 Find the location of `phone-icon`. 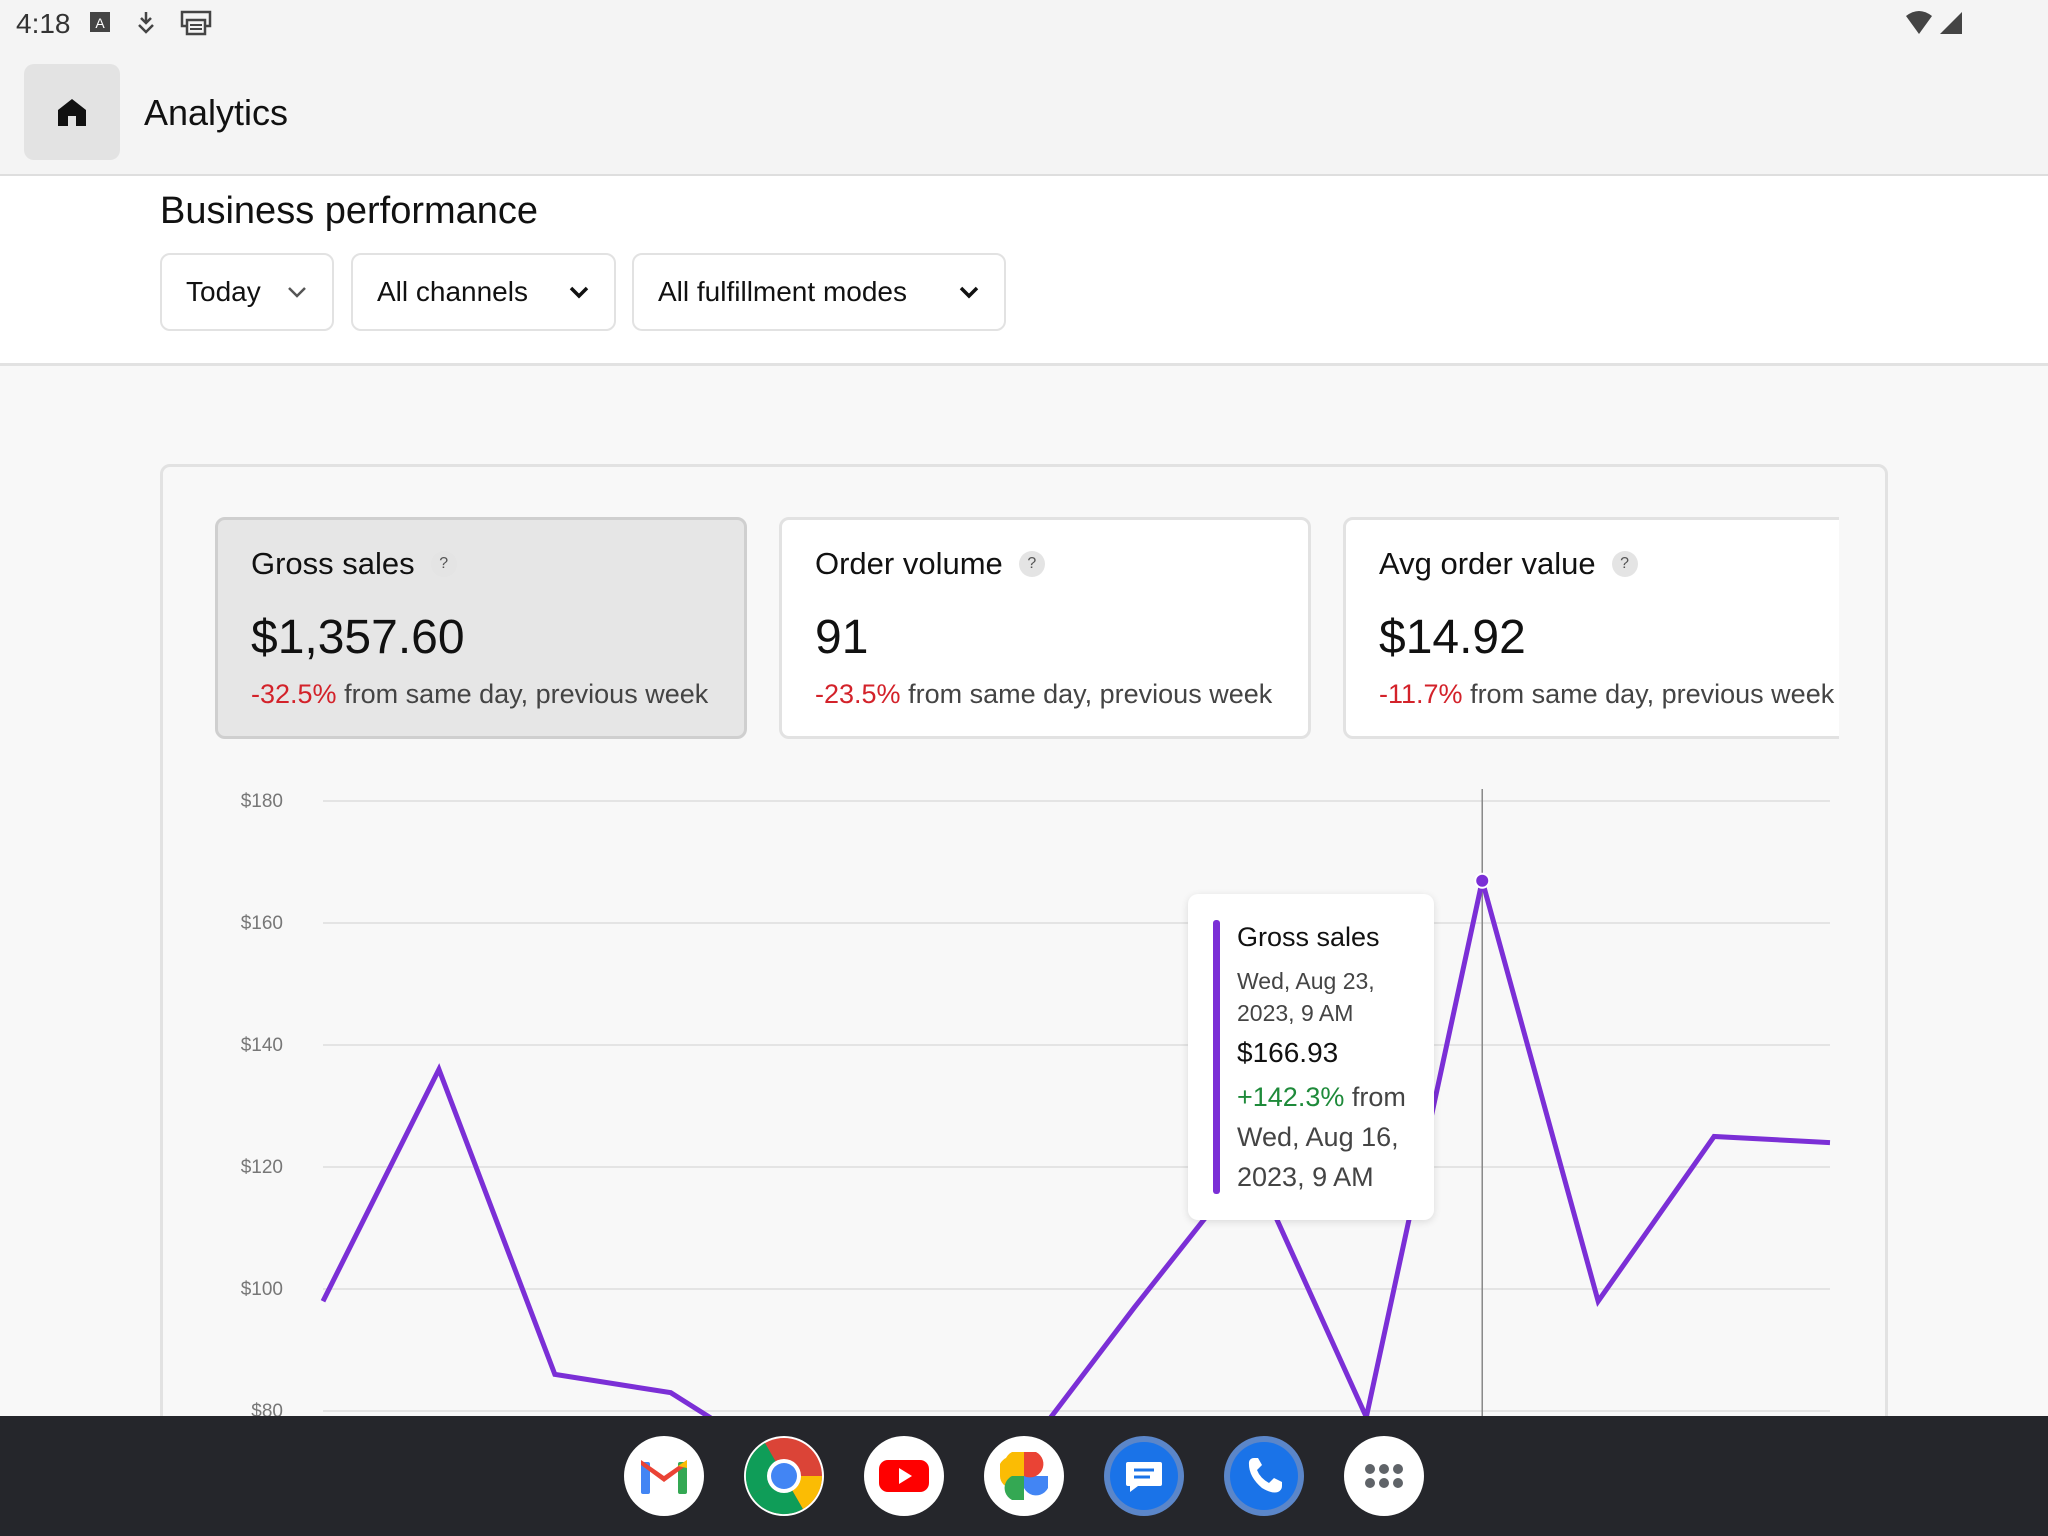

phone-icon is located at coordinates (1264, 1476).